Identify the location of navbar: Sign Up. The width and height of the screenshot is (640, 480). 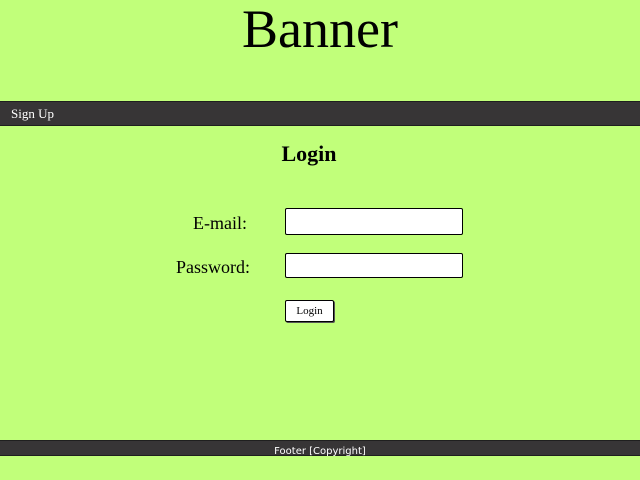
(320, 113).